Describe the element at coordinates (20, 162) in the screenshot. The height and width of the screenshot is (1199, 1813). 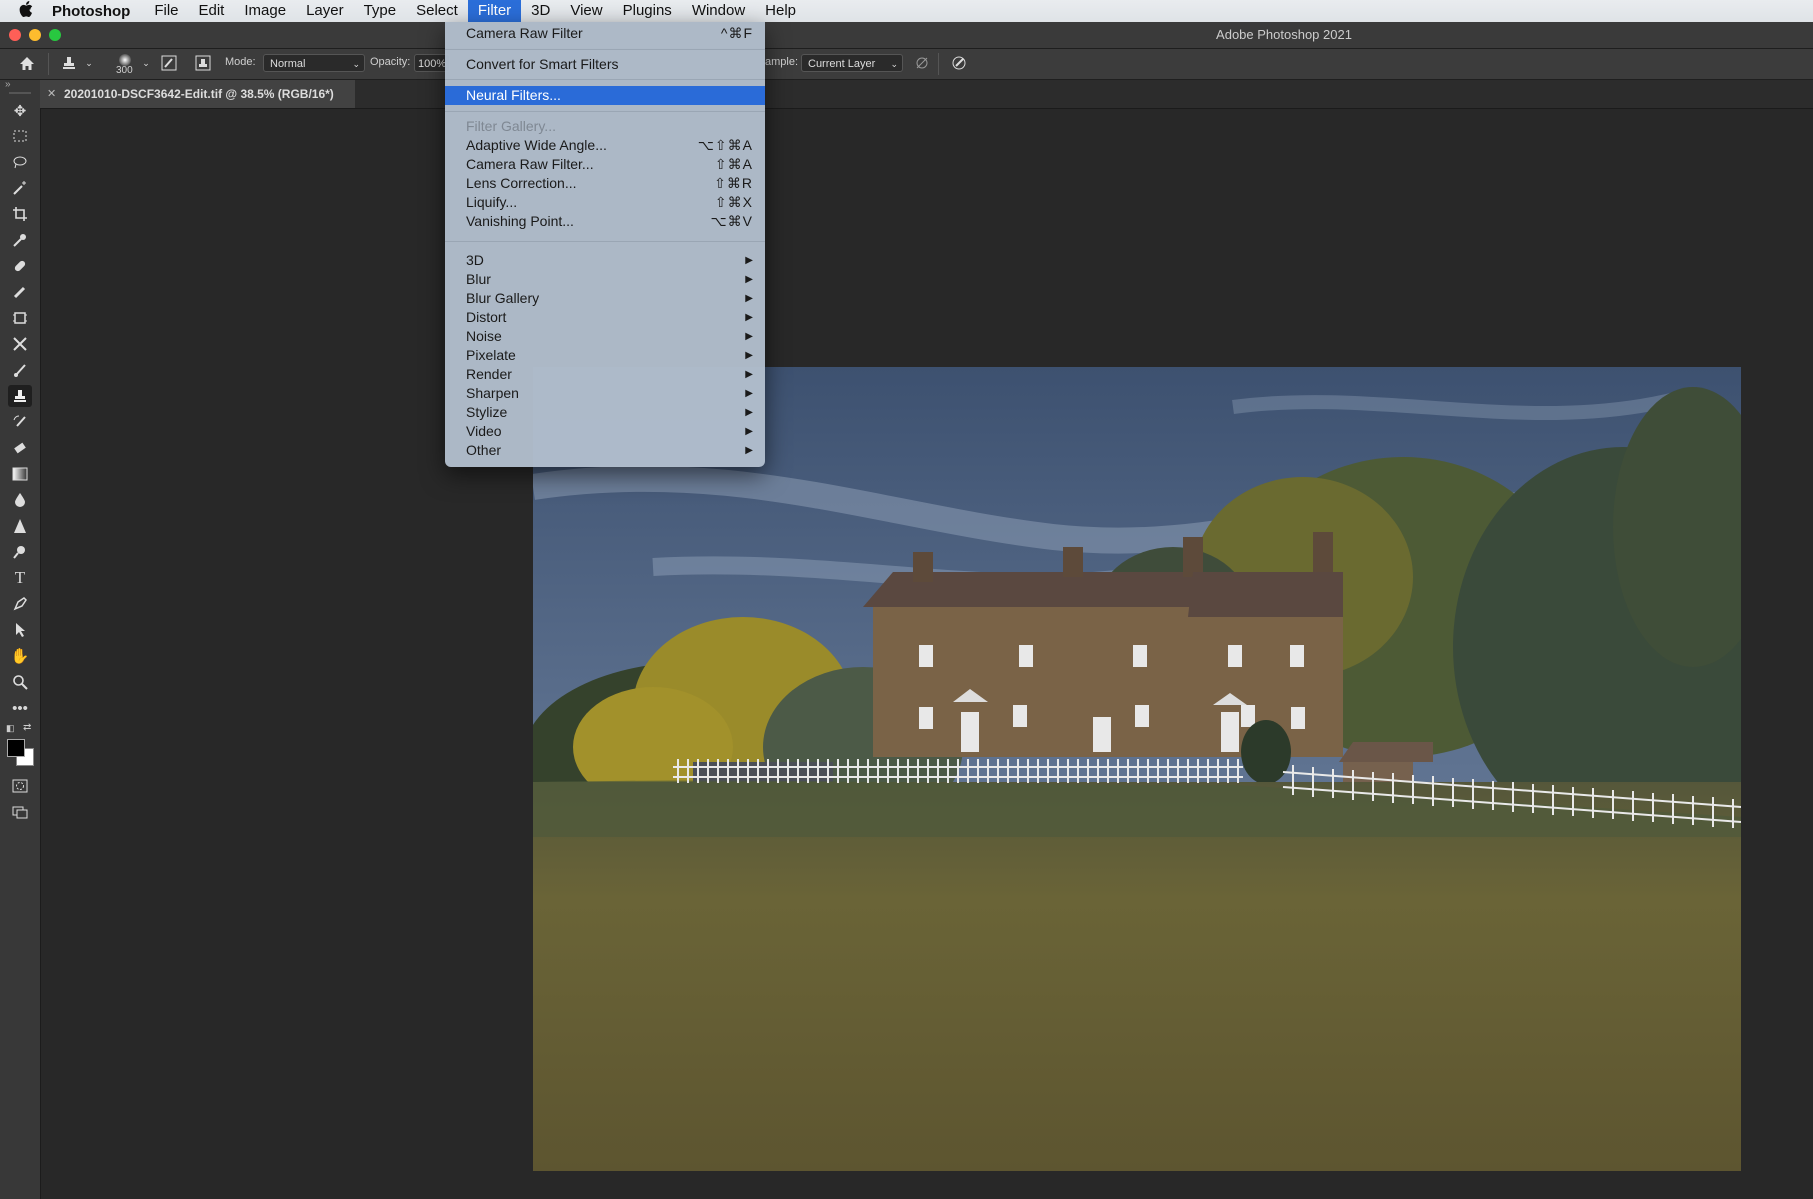
I see `lasso-tool-icon` at that location.